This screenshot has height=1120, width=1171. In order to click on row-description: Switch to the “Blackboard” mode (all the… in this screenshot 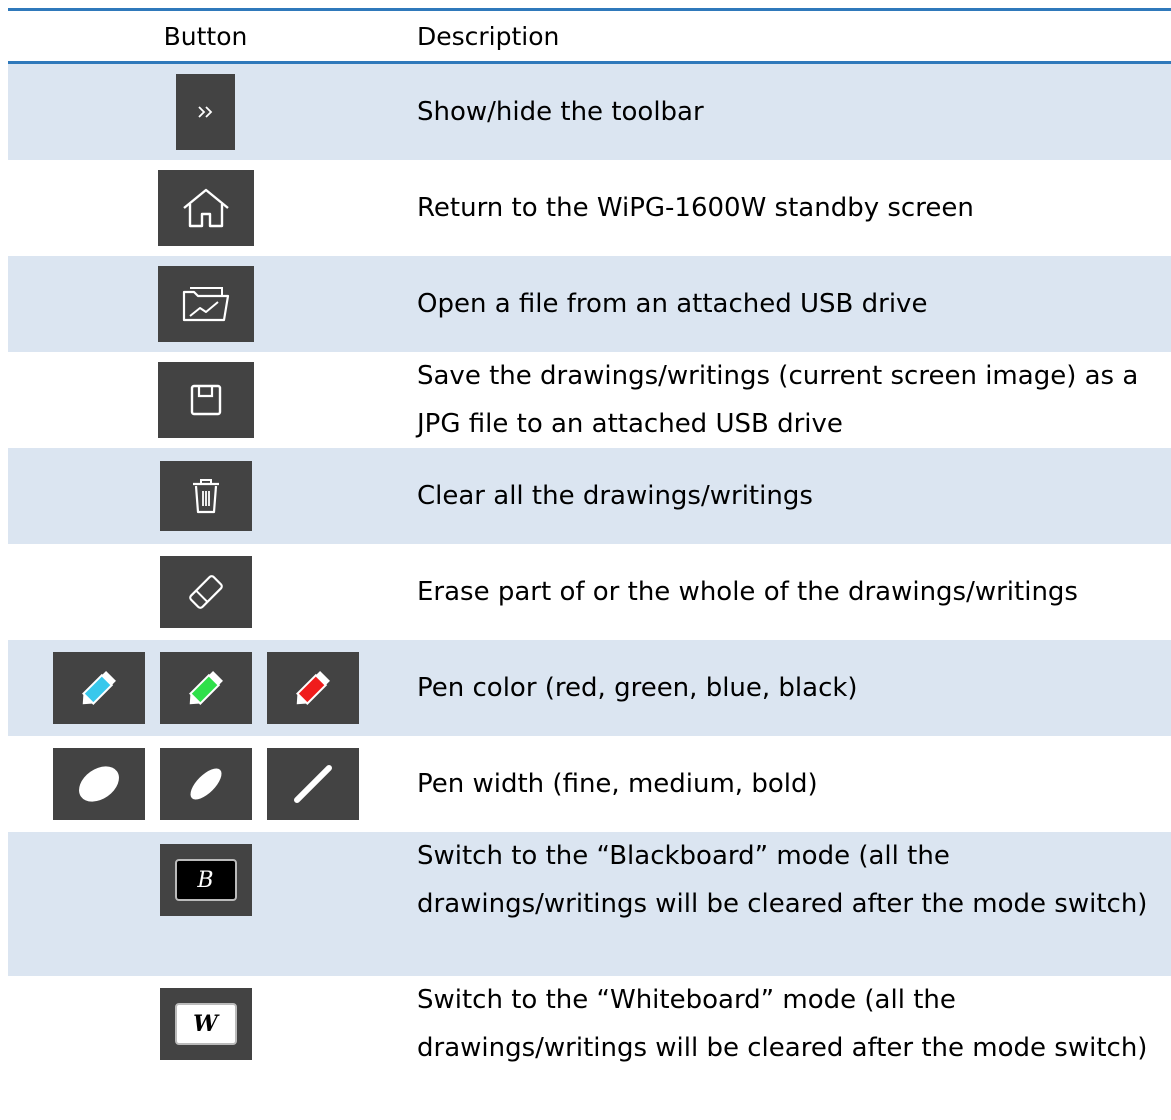, I will do `click(782, 880)`.